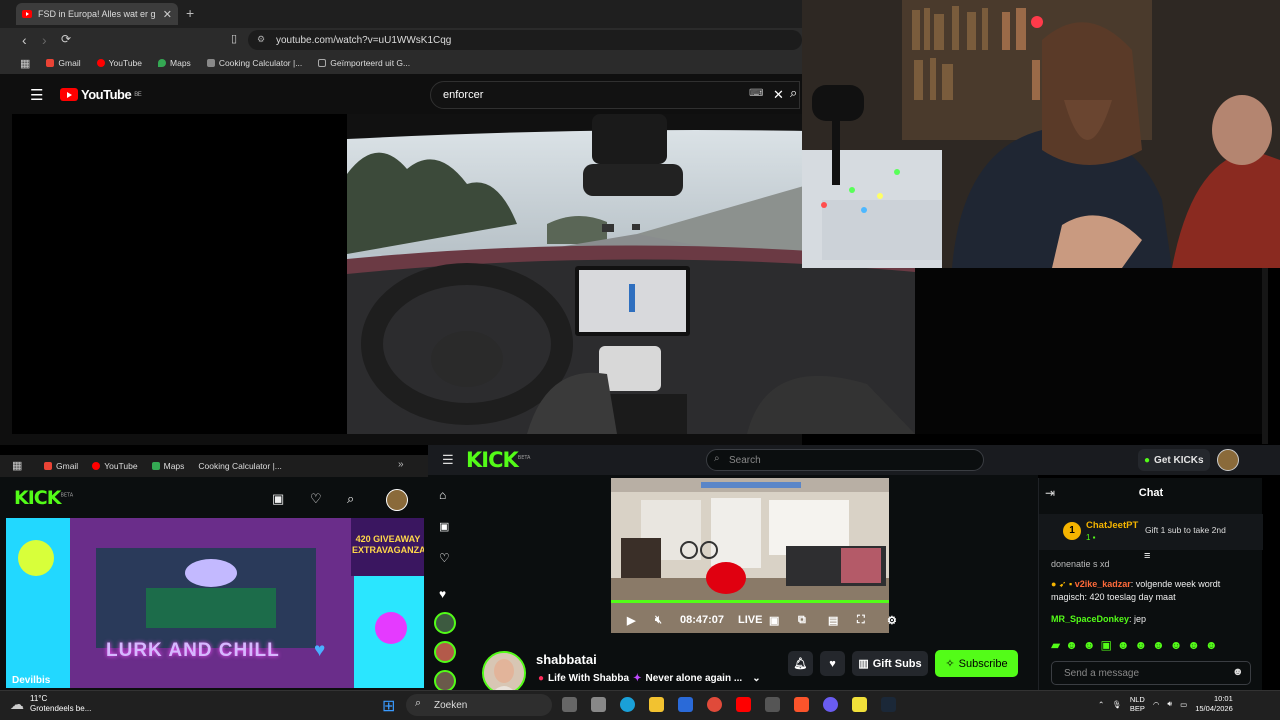  I want to click on app-icon, so click(859, 704).